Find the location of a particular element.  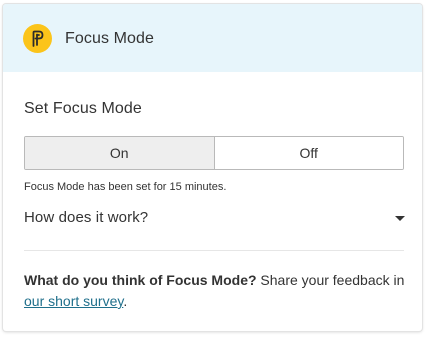

divider is located at coordinates (214, 250).